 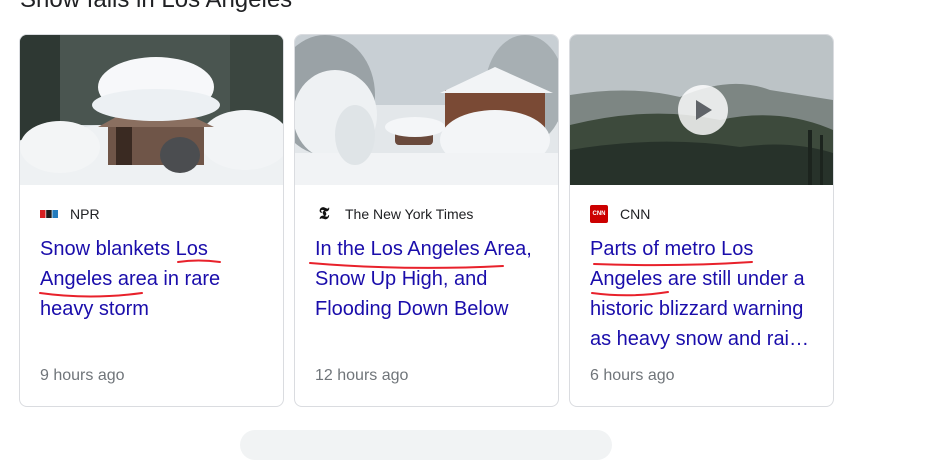 What do you see at coordinates (632, 375) in the screenshot?
I see `timestamp: 6 hours ago` at bounding box center [632, 375].